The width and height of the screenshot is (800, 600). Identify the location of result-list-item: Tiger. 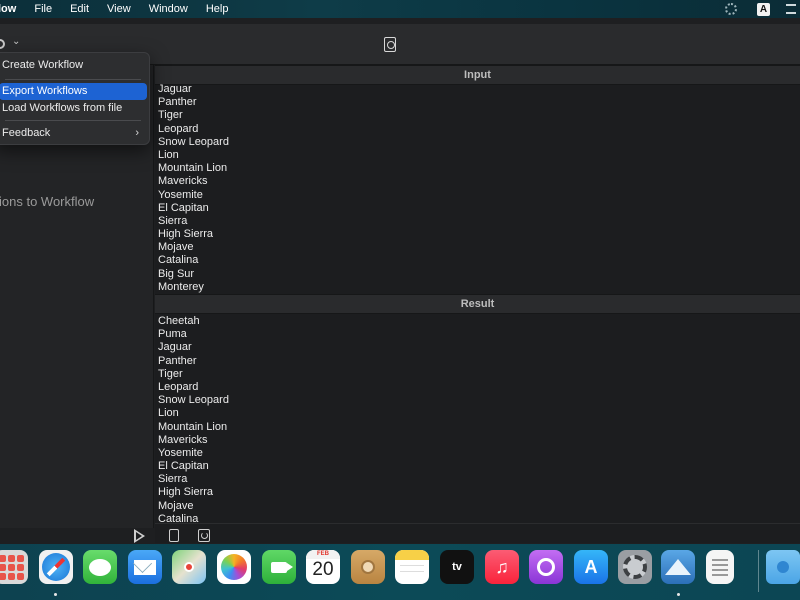
(170, 373).